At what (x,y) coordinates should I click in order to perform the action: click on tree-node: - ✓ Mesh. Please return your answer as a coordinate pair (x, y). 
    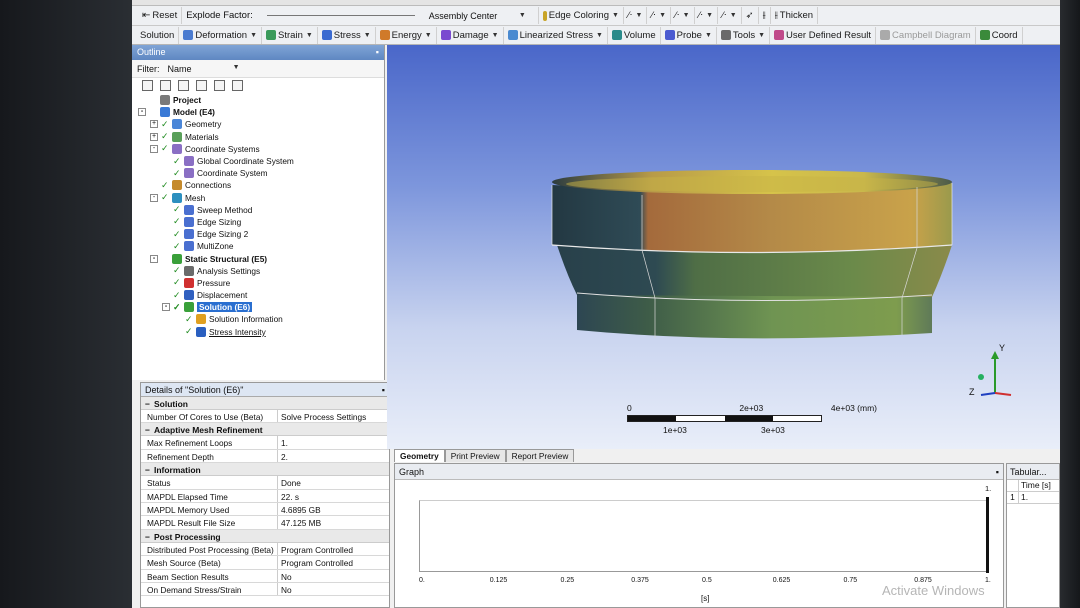
    Looking at the image, I should click on (261, 198).